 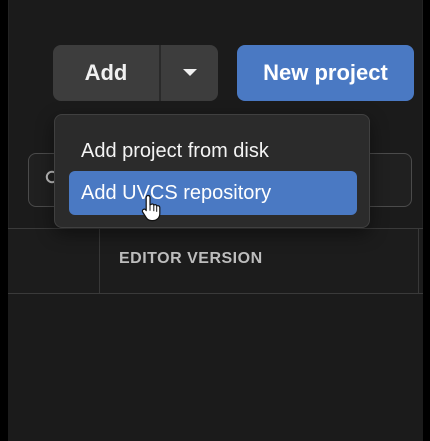 What do you see at coordinates (418, 261) in the screenshot?
I see `column-divider-right` at bounding box center [418, 261].